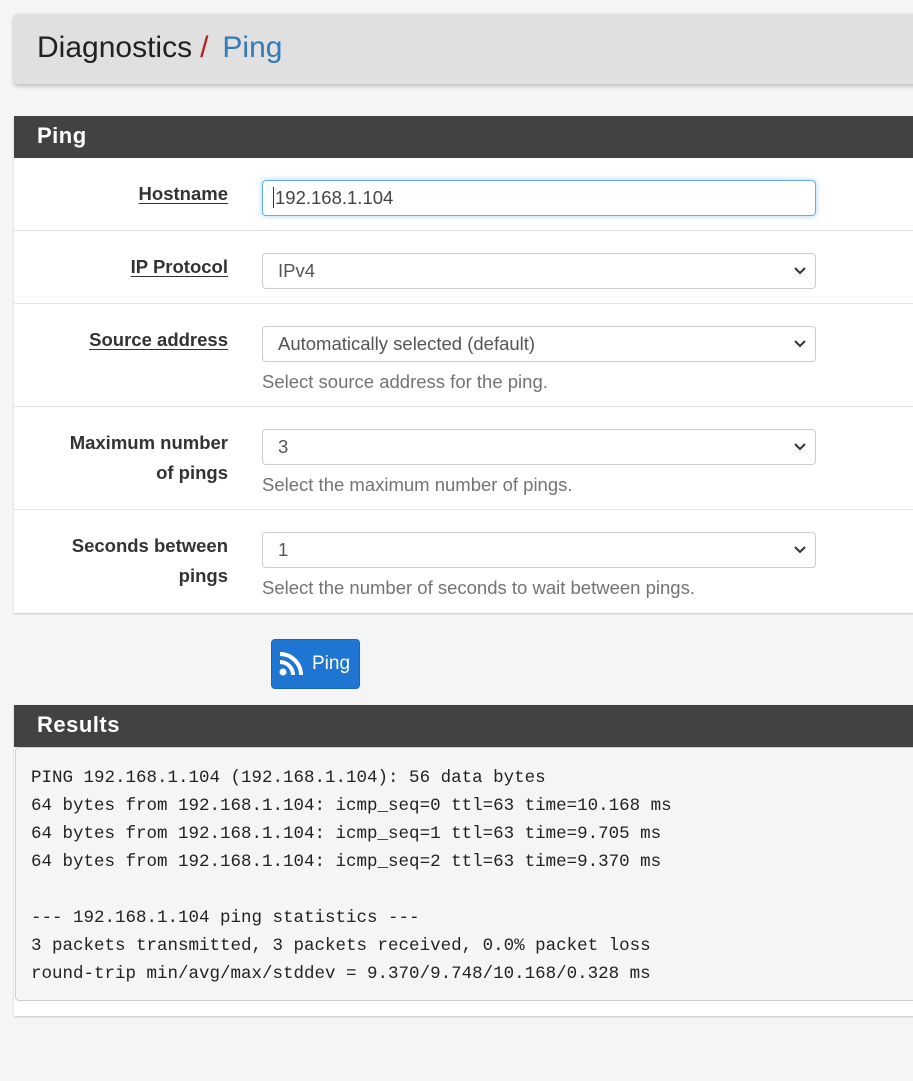  What do you see at coordinates (417, 484) in the screenshot?
I see `max-pings-help: Select the maximum number of pings.` at bounding box center [417, 484].